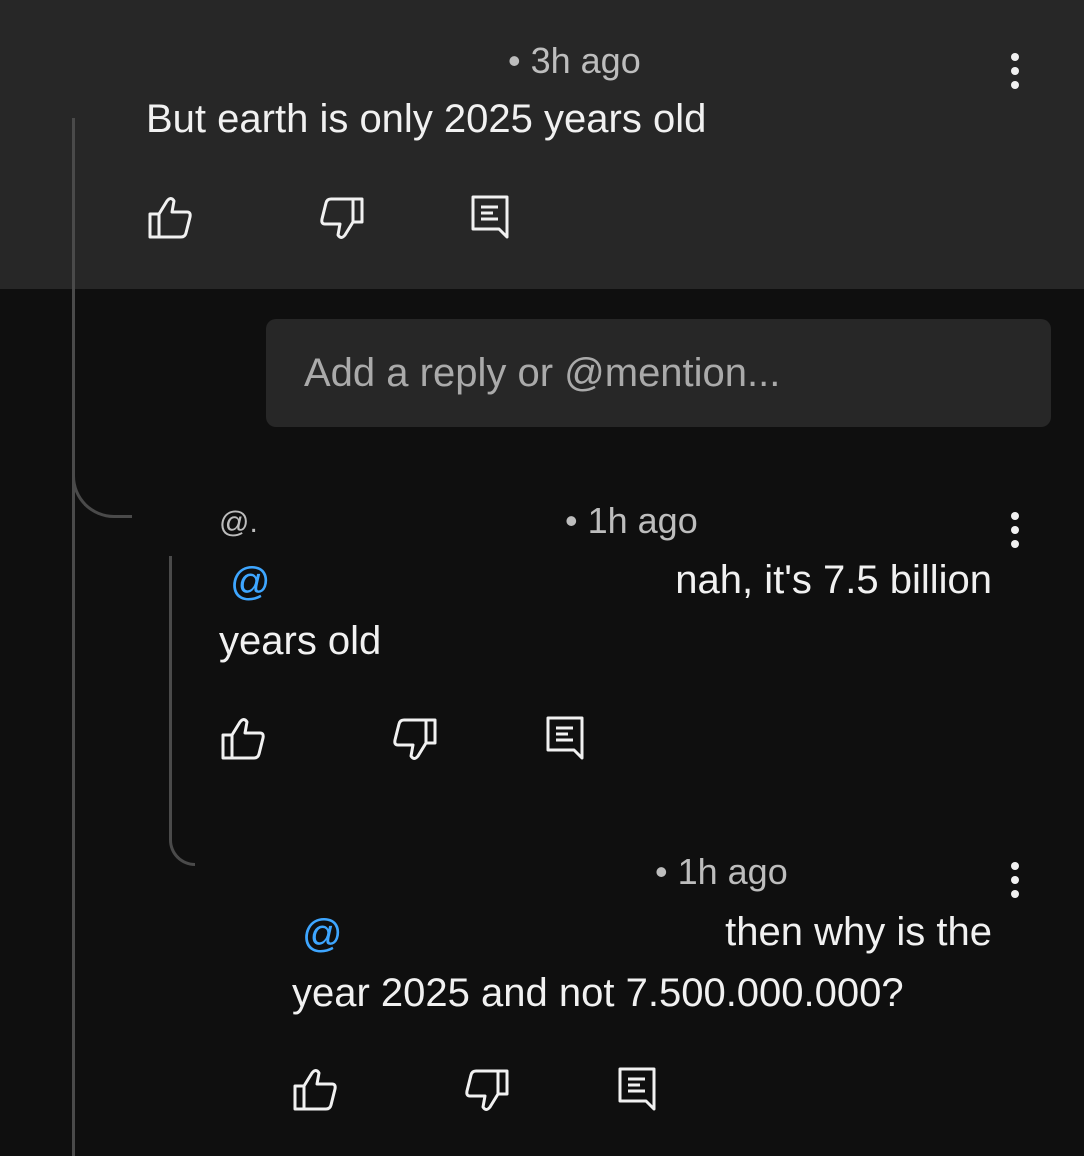  What do you see at coordinates (300, 641) in the screenshot?
I see `reply-text-line2: years old` at bounding box center [300, 641].